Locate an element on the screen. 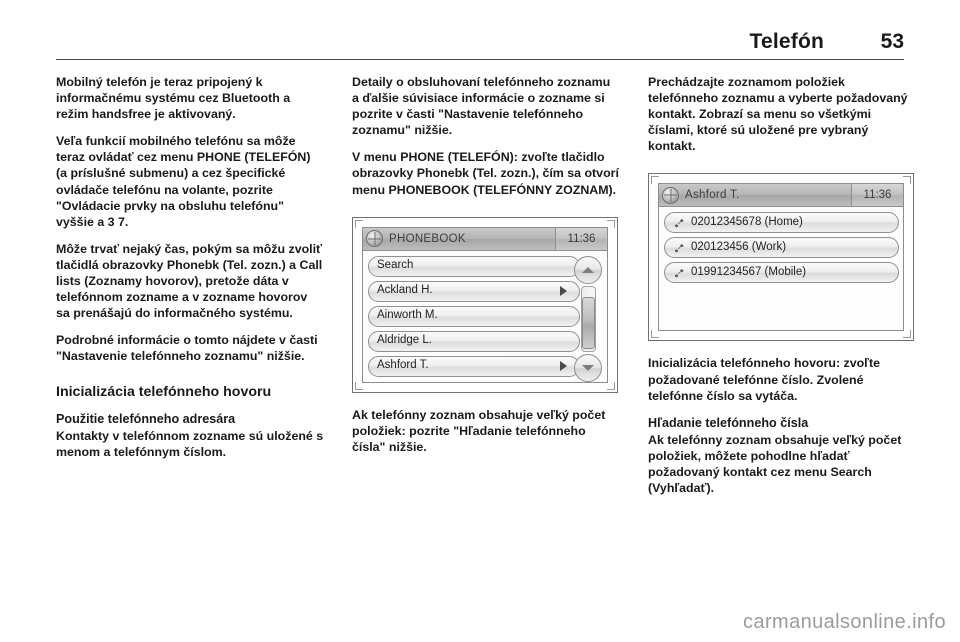 This screenshot has width=960, height=642. scrollbar is located at coordinates (588, 318).